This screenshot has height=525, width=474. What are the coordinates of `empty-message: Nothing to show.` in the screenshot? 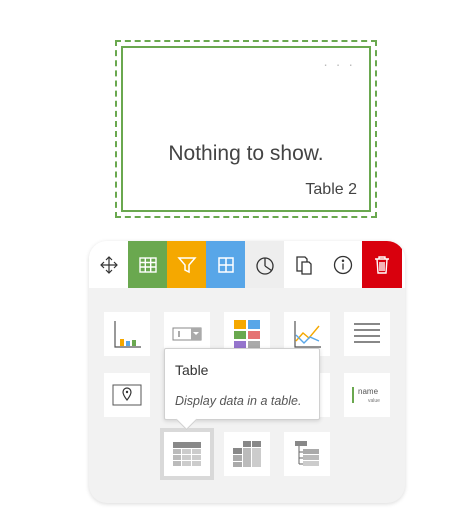 It's located at (246, 153).